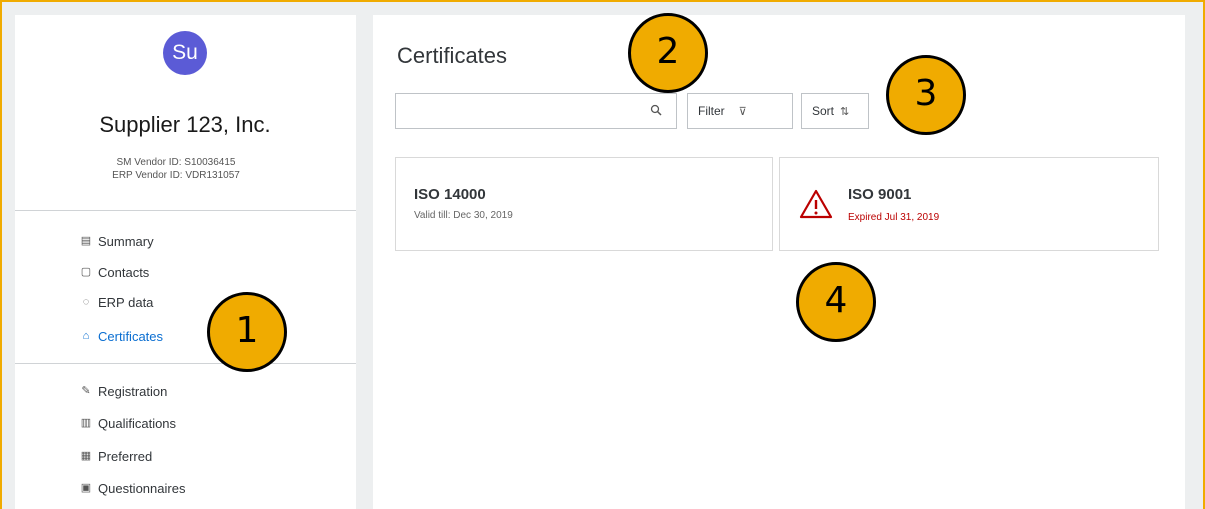 Image resolution: width=1205 pixels, height=509 pixels. Describe the element at coordinates (247, 332) in the screenshot. I see `callout-badge-1: 1` at that location.